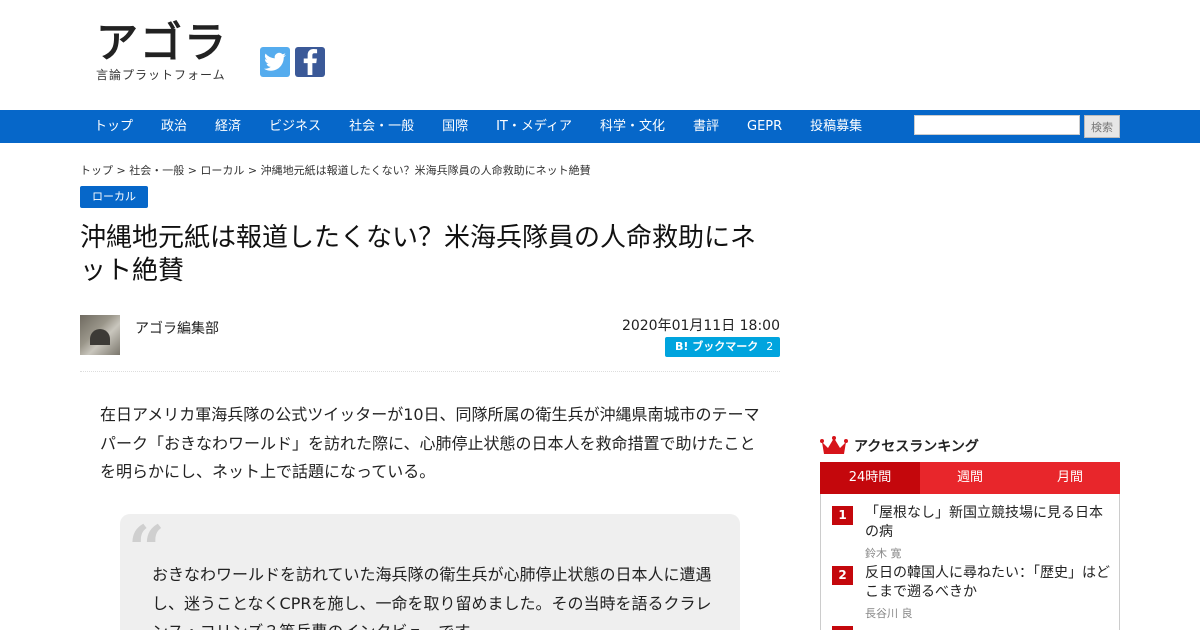 Image resolution: width=1200 pixels, height=630 pixels. What do you see at coordinates (916, 447) in the screenshot?
I see `ranking-title: アクセスランキング` at bounding box center [916, 447].